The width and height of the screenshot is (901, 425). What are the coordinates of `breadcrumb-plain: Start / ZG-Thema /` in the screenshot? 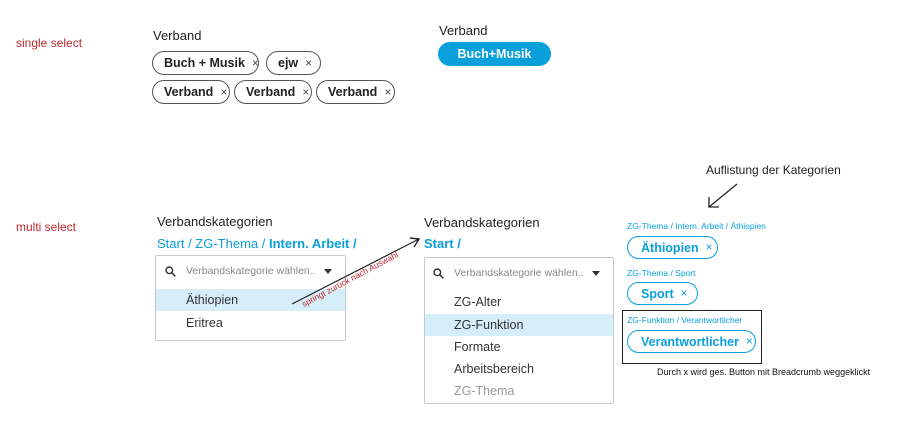 It's located at (213, 243).